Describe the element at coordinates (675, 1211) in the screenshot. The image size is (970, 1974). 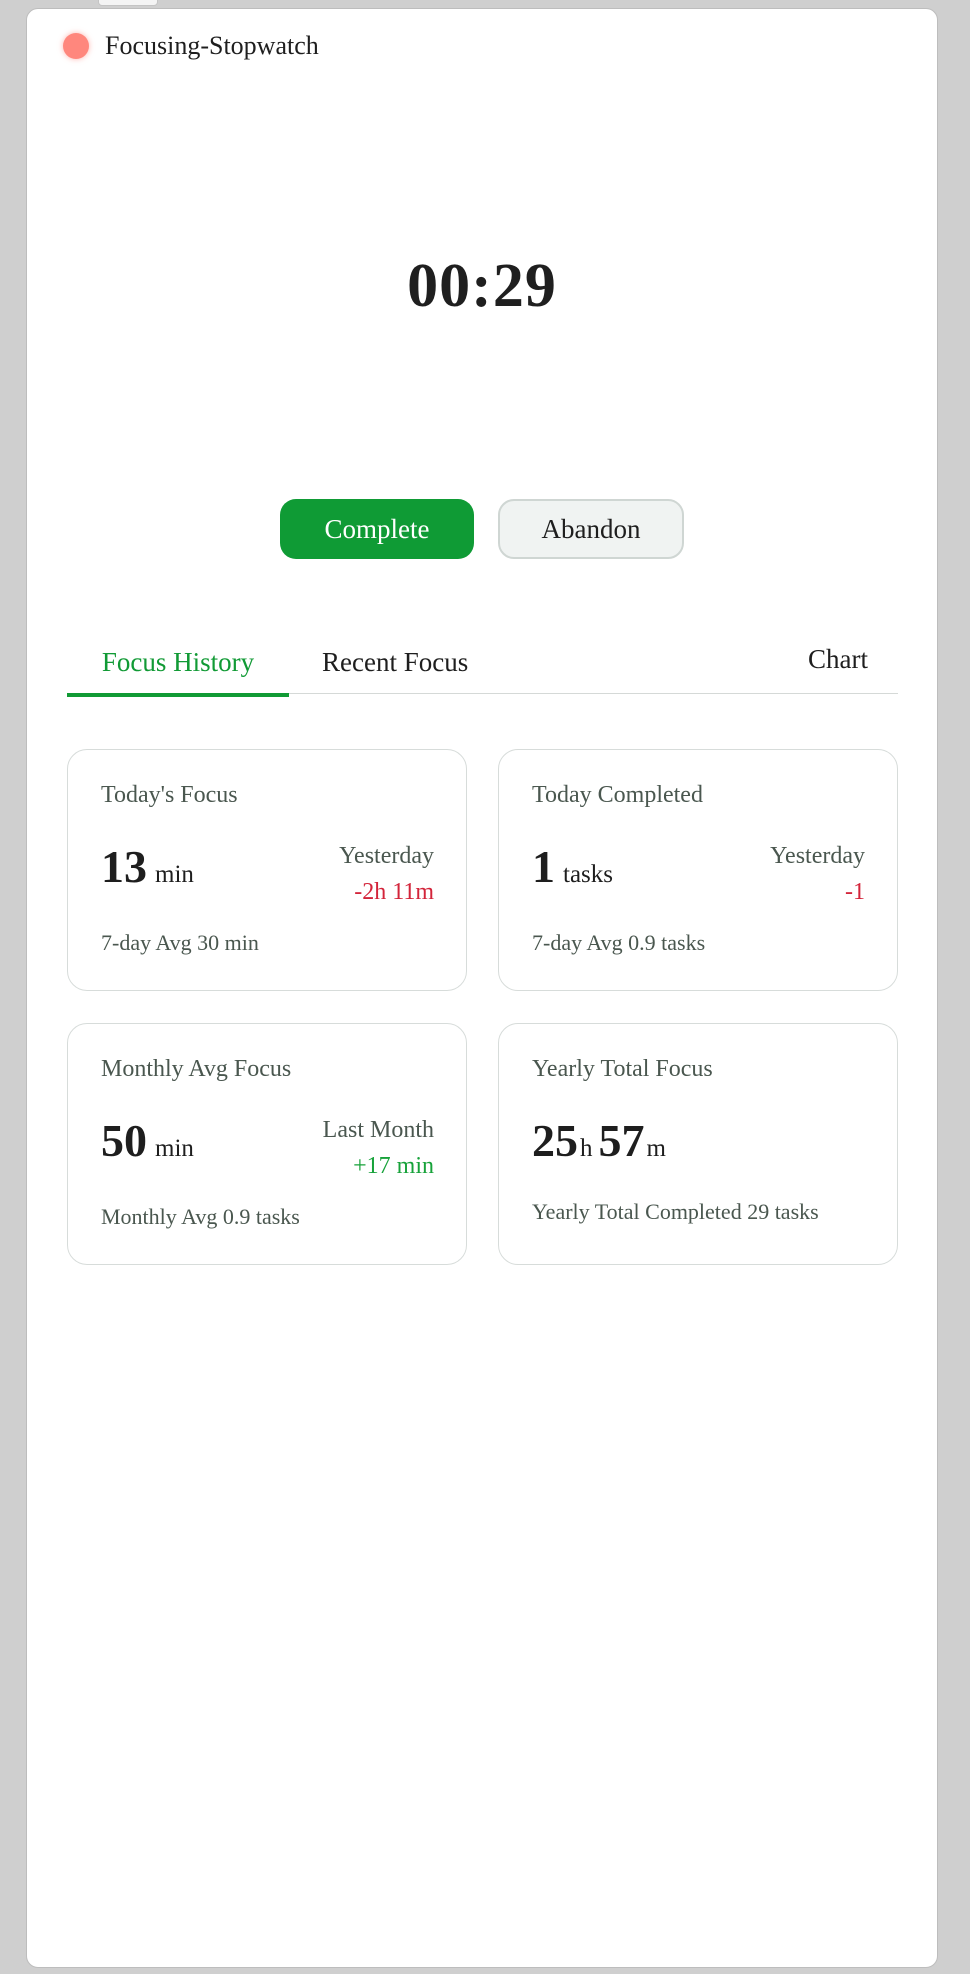
I see `card-footer: Yearly Total Completed 29 tasks` at that location.